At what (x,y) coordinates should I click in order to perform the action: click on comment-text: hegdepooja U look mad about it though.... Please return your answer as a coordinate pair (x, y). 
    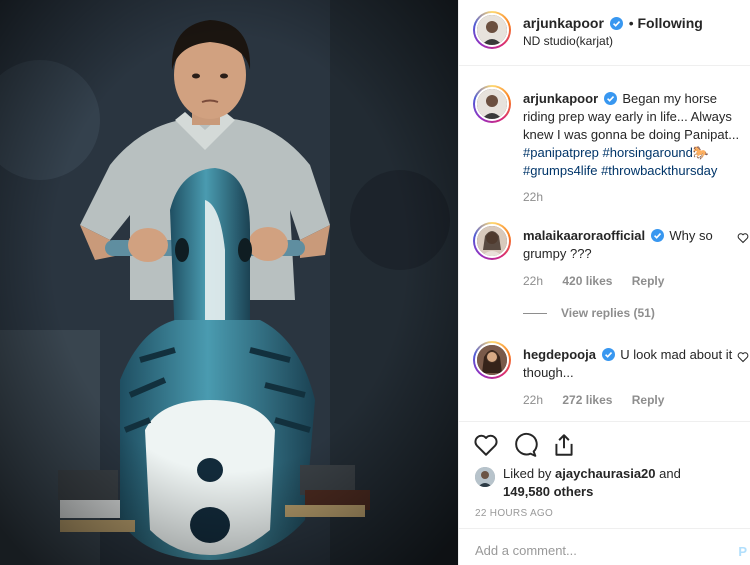
    Looking at the image, I should click on (632, 364).